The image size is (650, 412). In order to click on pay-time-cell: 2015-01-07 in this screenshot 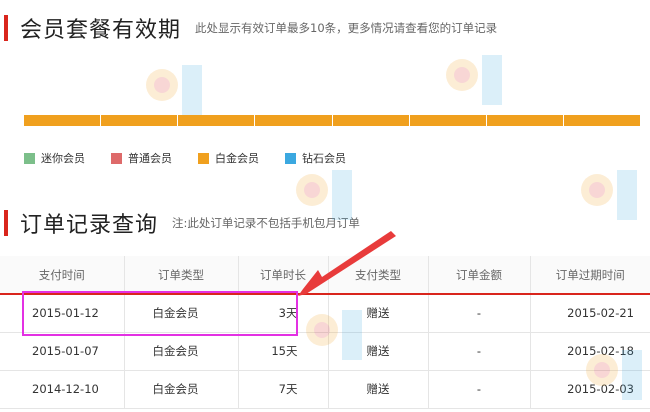, I will do `click(62, 351)`.